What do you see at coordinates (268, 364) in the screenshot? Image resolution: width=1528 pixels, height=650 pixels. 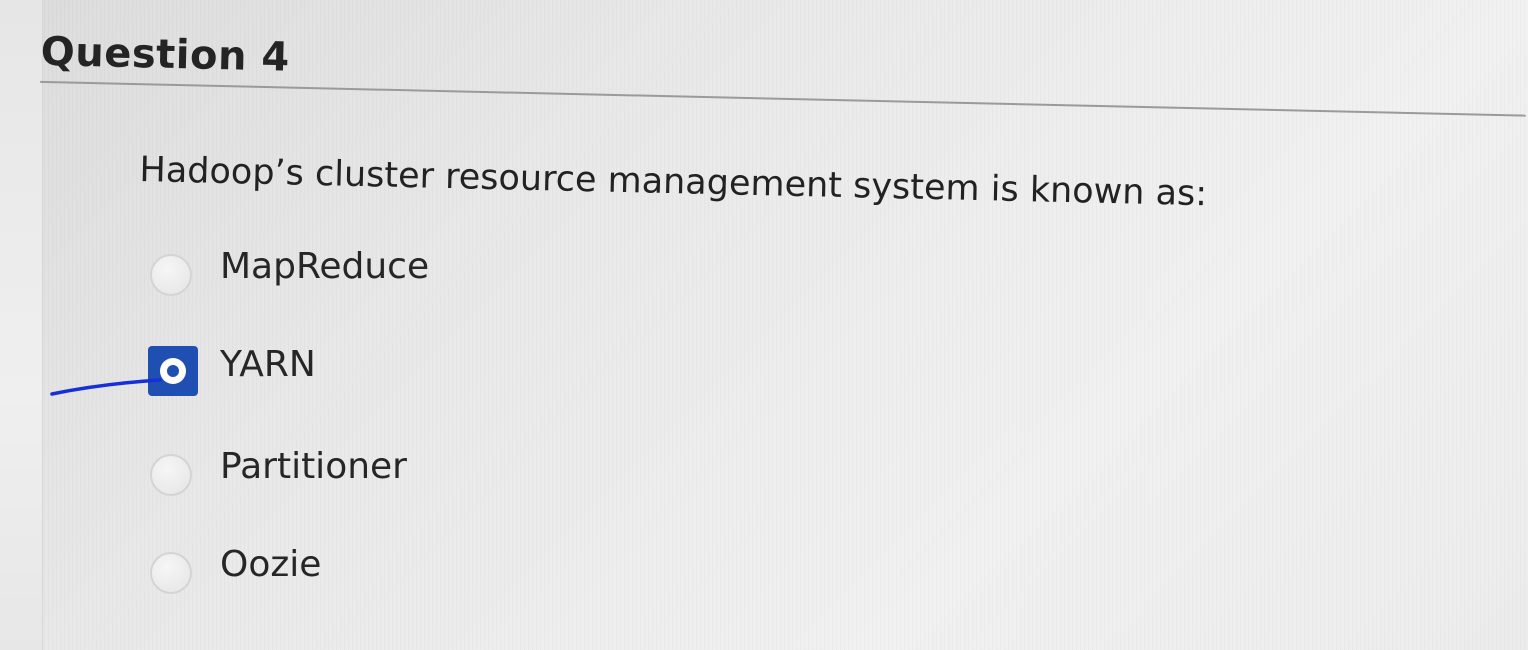 I see `option-label: YARN` at bounding box center [268, 364].